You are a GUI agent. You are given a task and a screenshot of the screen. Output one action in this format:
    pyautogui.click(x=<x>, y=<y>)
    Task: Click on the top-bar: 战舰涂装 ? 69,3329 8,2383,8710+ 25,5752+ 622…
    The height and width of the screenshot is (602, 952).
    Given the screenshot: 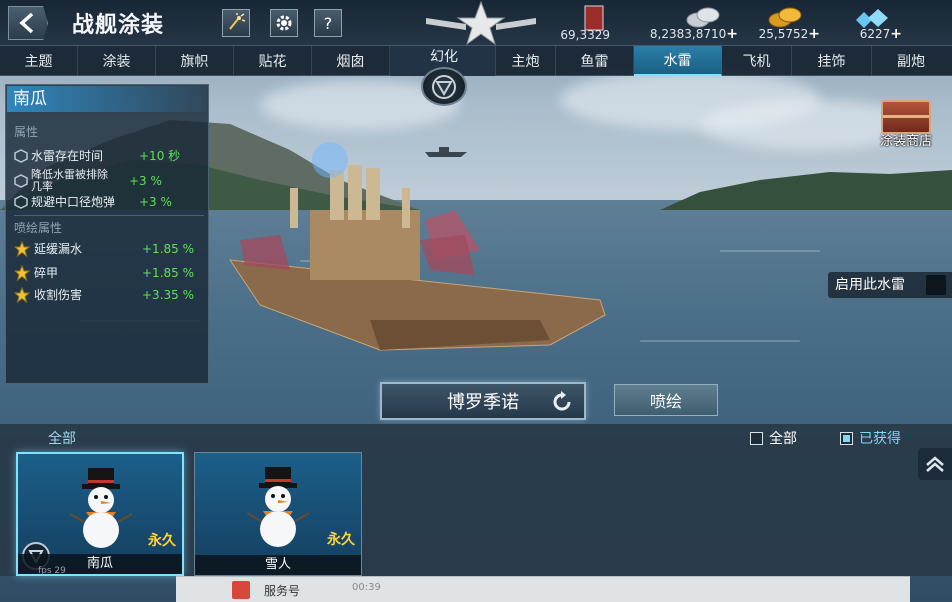 What is the action you would take?
    pyautogui.click(x=476, y=23)
    